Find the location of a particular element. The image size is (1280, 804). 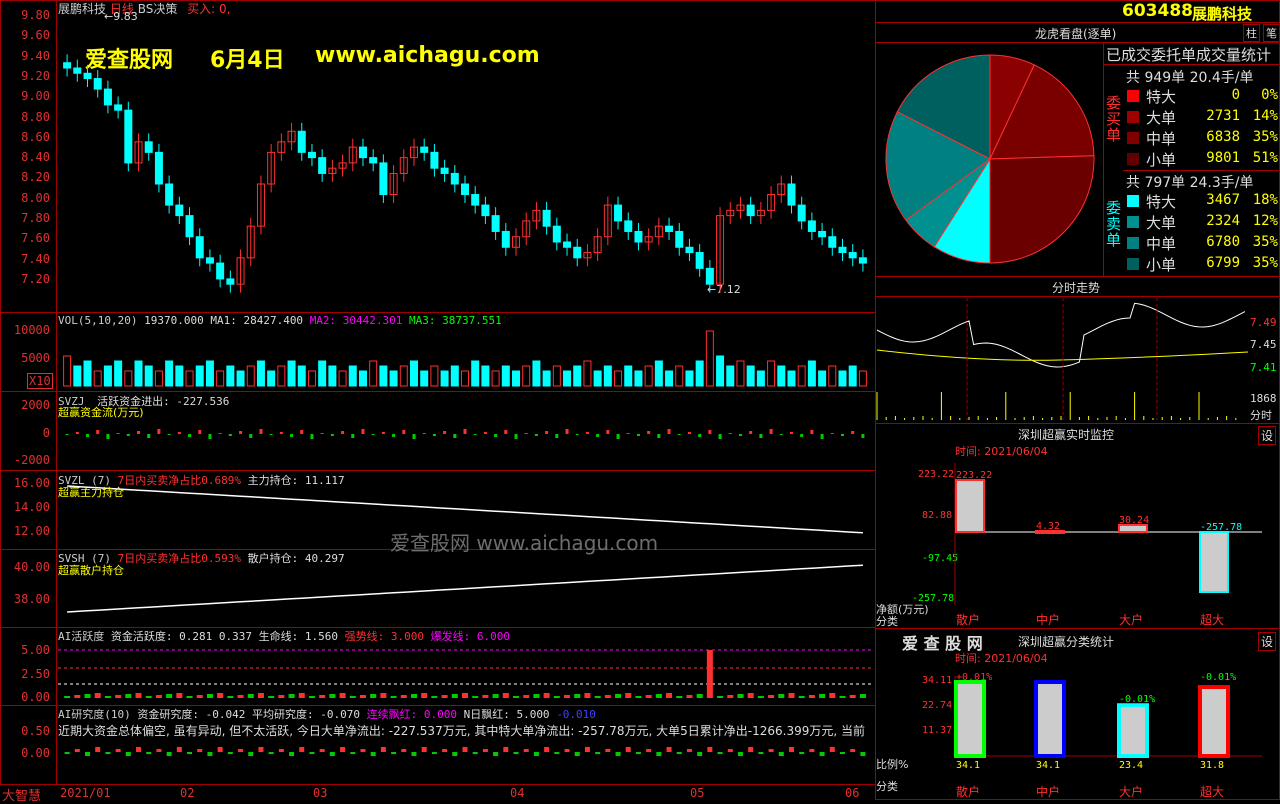

ai-act-tick-0: 0.00 is located at coordinates (35, 697).